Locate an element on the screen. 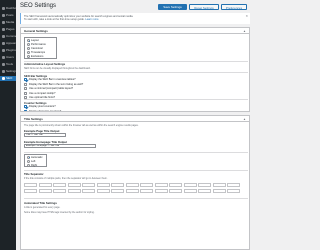 The height and width of the screenshot is (250, 320). comment-icon is located at coordinates (3, 36).